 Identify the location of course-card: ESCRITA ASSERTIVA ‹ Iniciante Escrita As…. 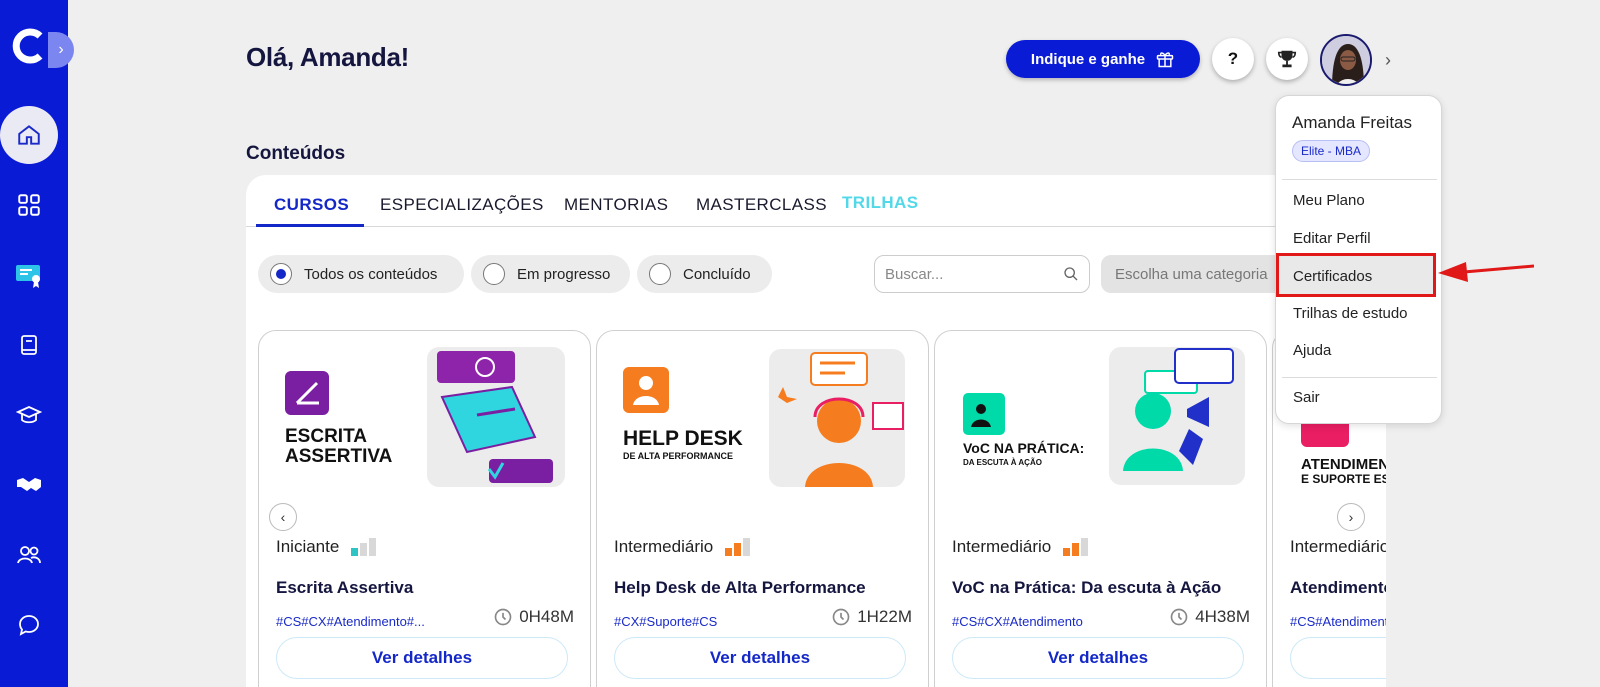
(424, 508).